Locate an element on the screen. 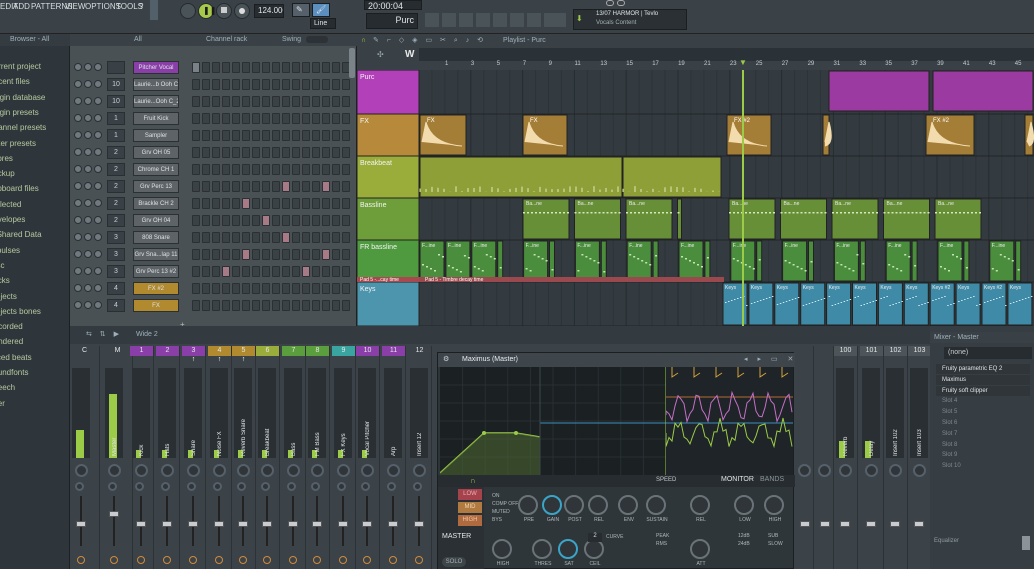  online-icon is located at coordinates (610, 3).